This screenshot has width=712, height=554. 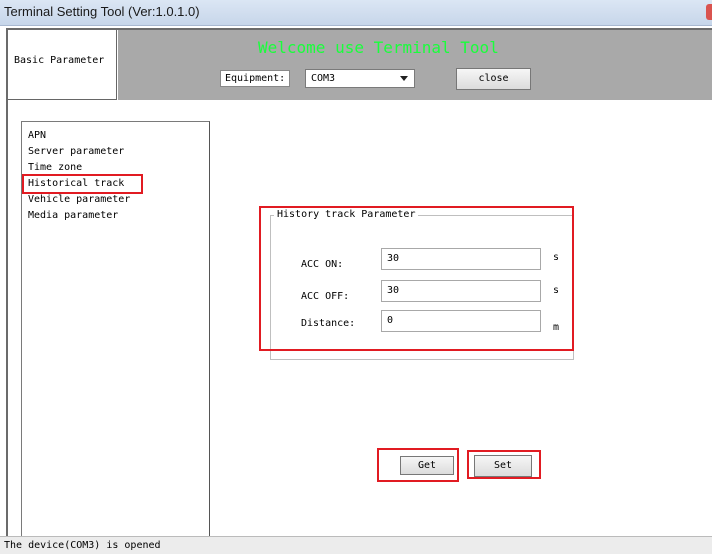 I want to click on sidebar-item-media-parameter: Media parameter, so click(x=73, y=215).